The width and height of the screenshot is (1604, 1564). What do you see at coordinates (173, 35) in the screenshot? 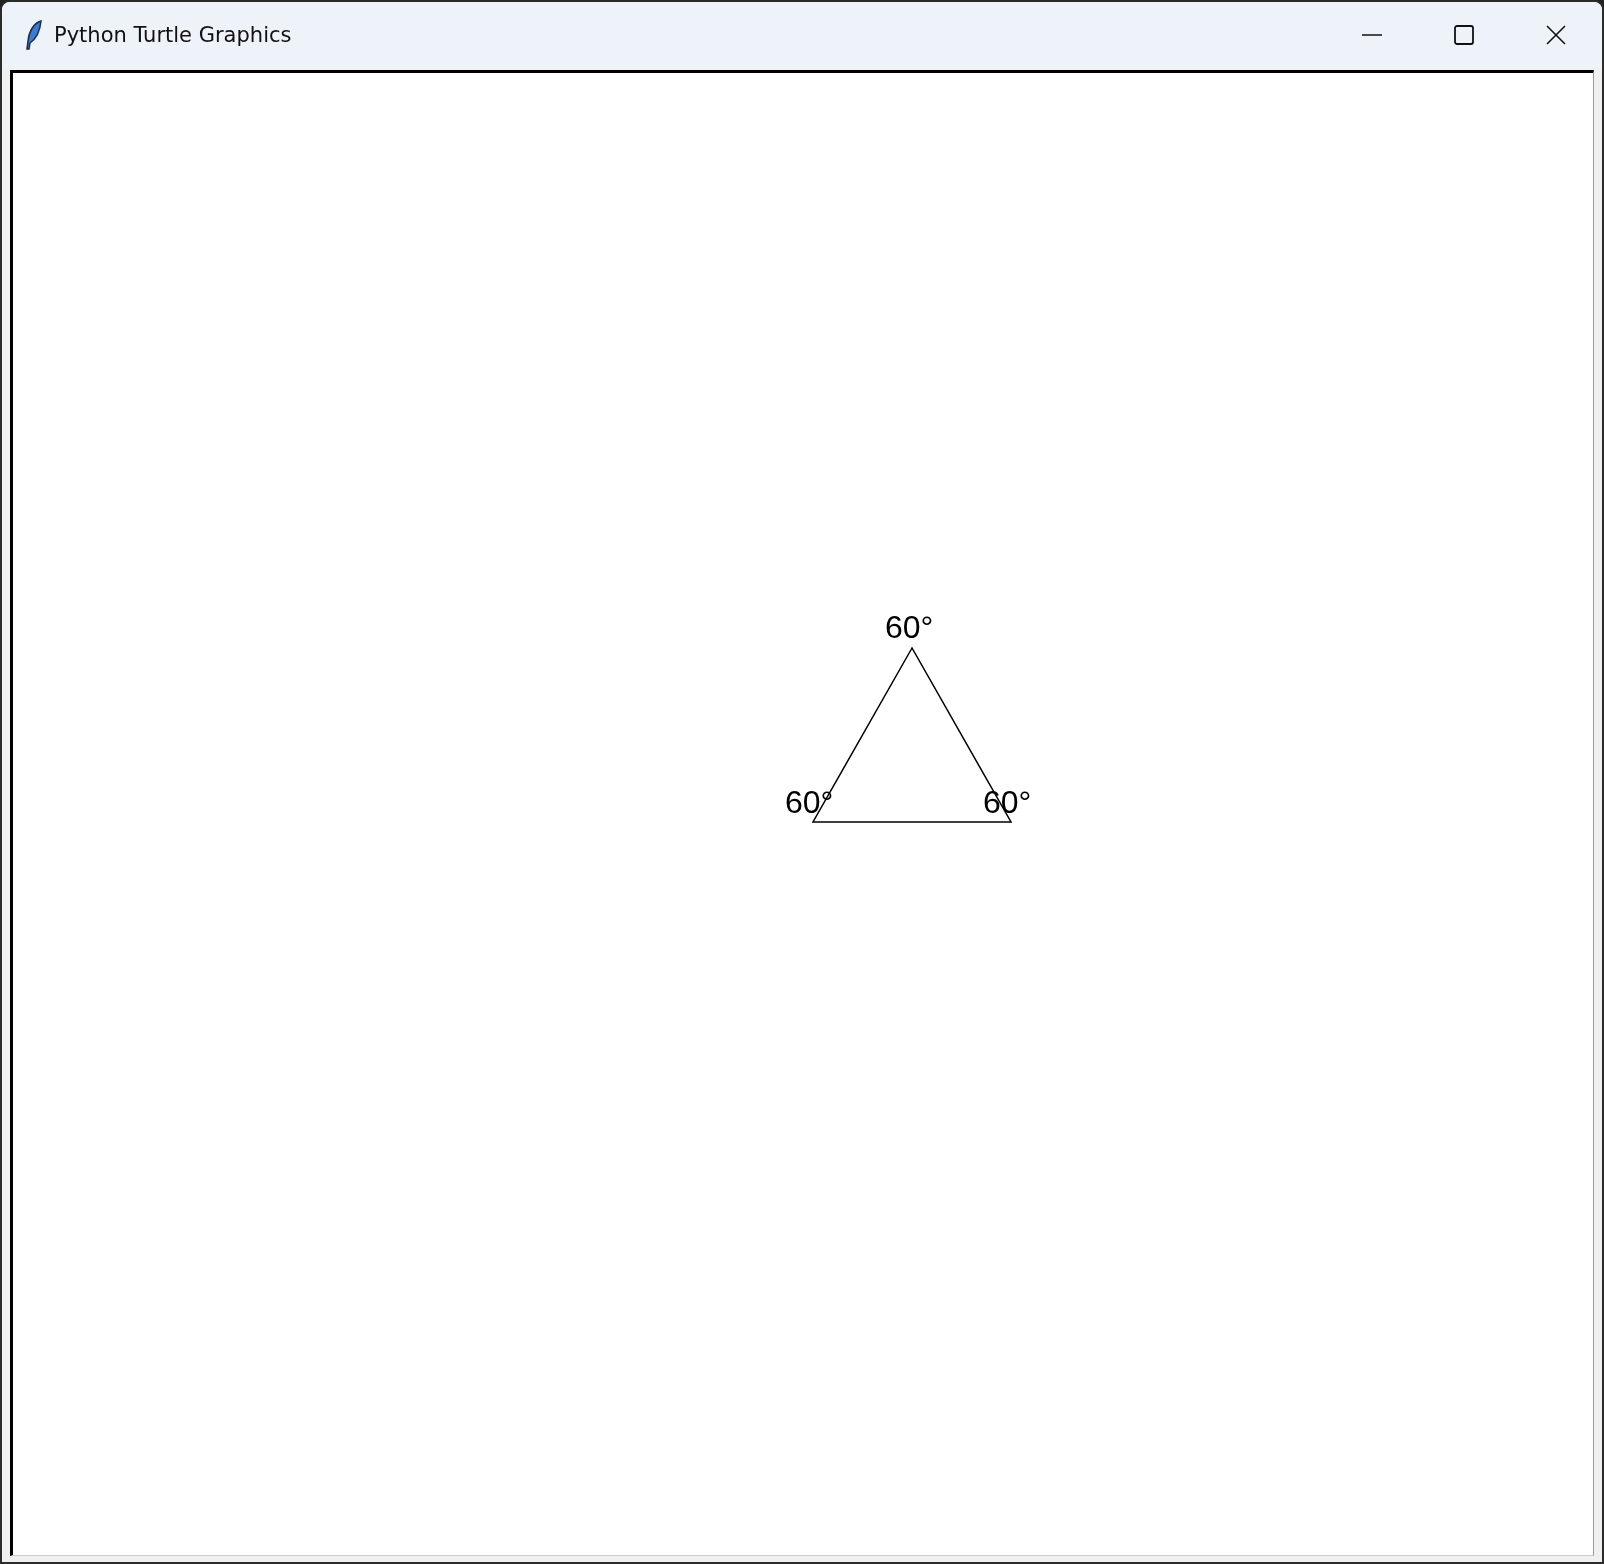
I see `window-title: Python Turtle Graphics` at bounding box center [173, 35].